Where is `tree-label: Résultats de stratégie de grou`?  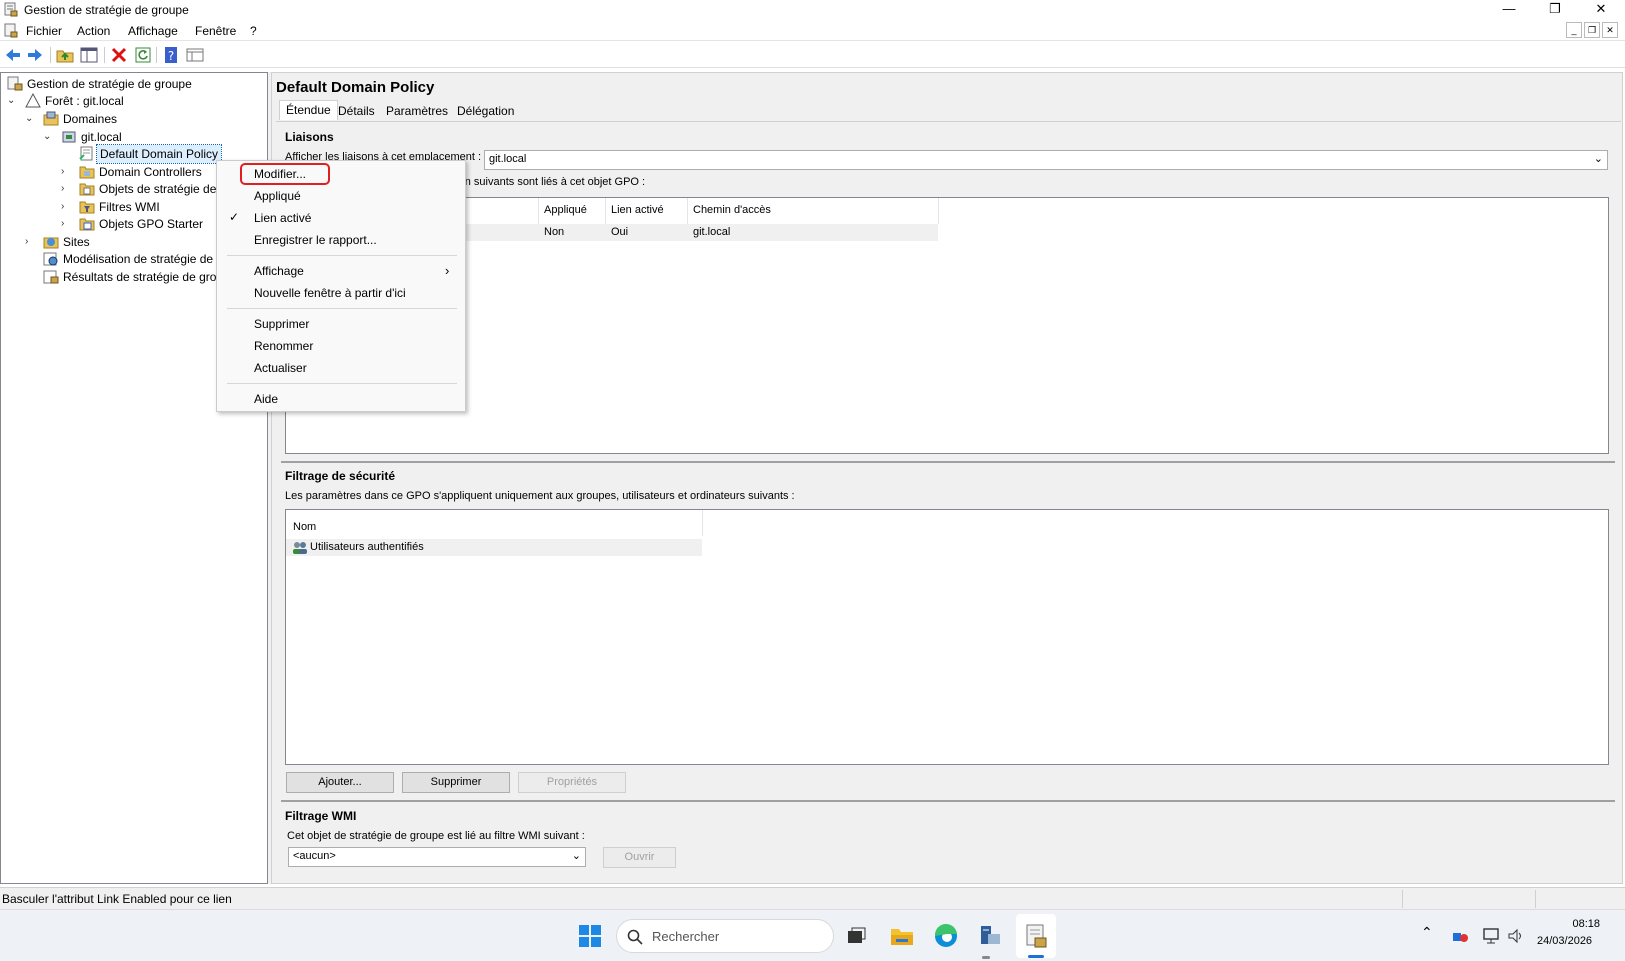
tree-label: Résultats de stratégie de grou is located at coordinates (143, 277).